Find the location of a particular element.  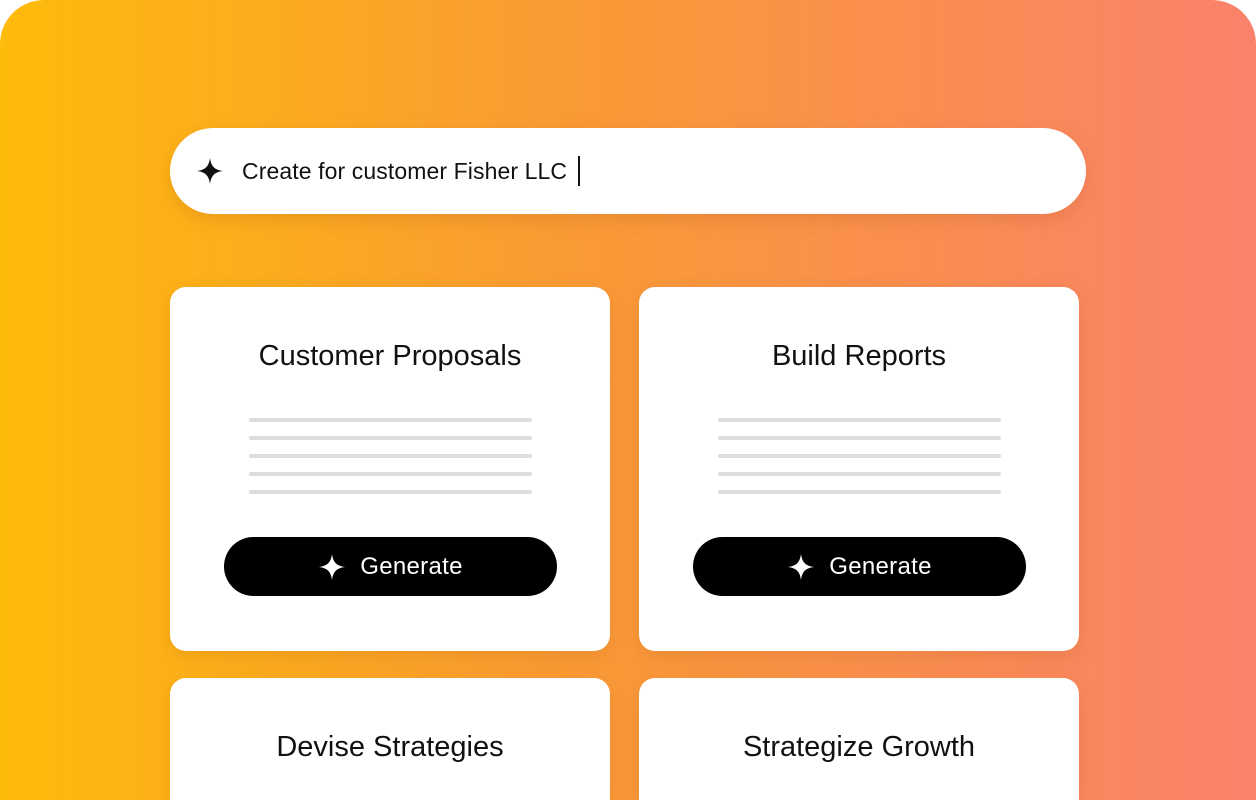

card-strategize-growth: Strategize Growth is located at coordinates (859, 739).